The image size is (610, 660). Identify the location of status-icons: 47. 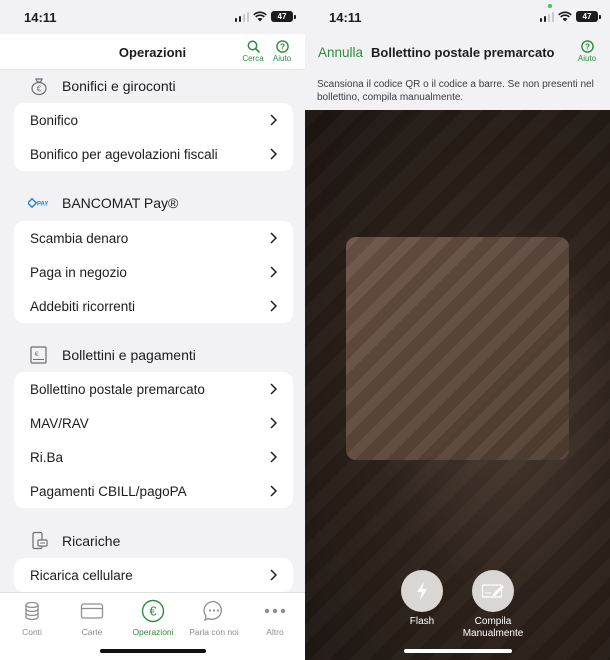
(265, 16).